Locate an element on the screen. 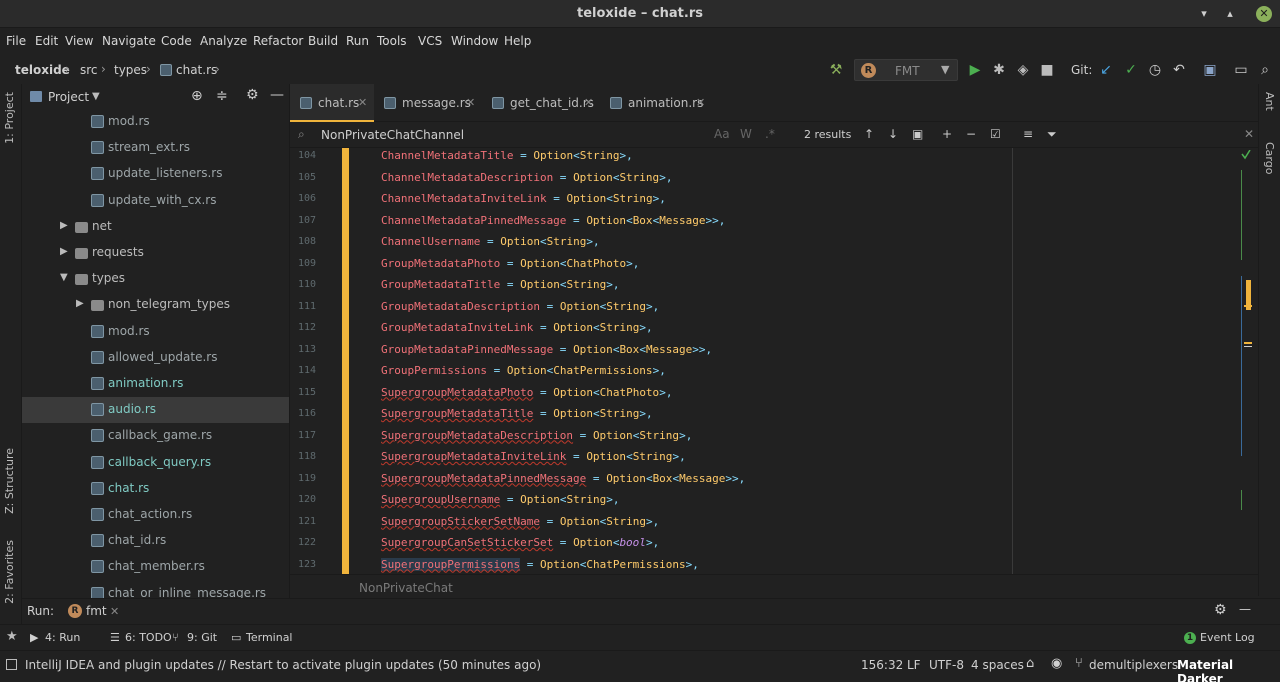 The width and height of the screenshot is (1280, 682). tree-item: ▼ types is located at coordinates (155, 279).